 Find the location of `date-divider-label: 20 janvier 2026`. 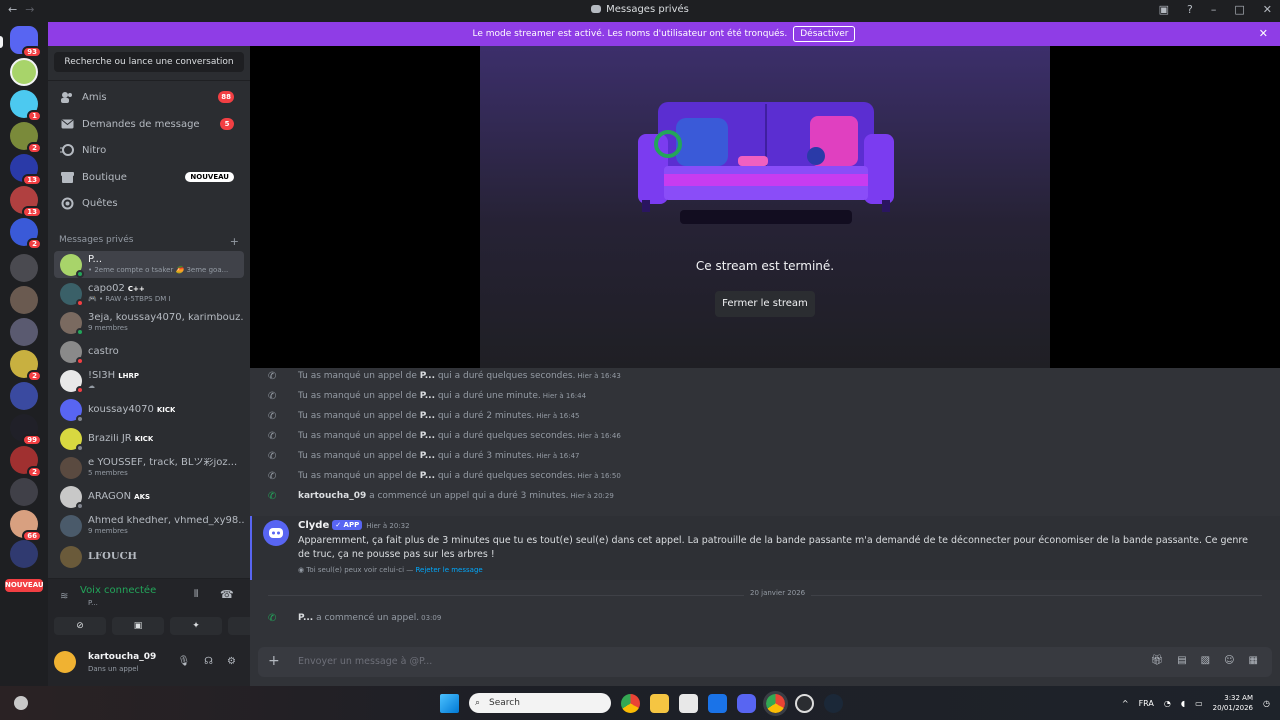

date-divider-label: 20 janvier 2026 is located at coordinates (778, 593).